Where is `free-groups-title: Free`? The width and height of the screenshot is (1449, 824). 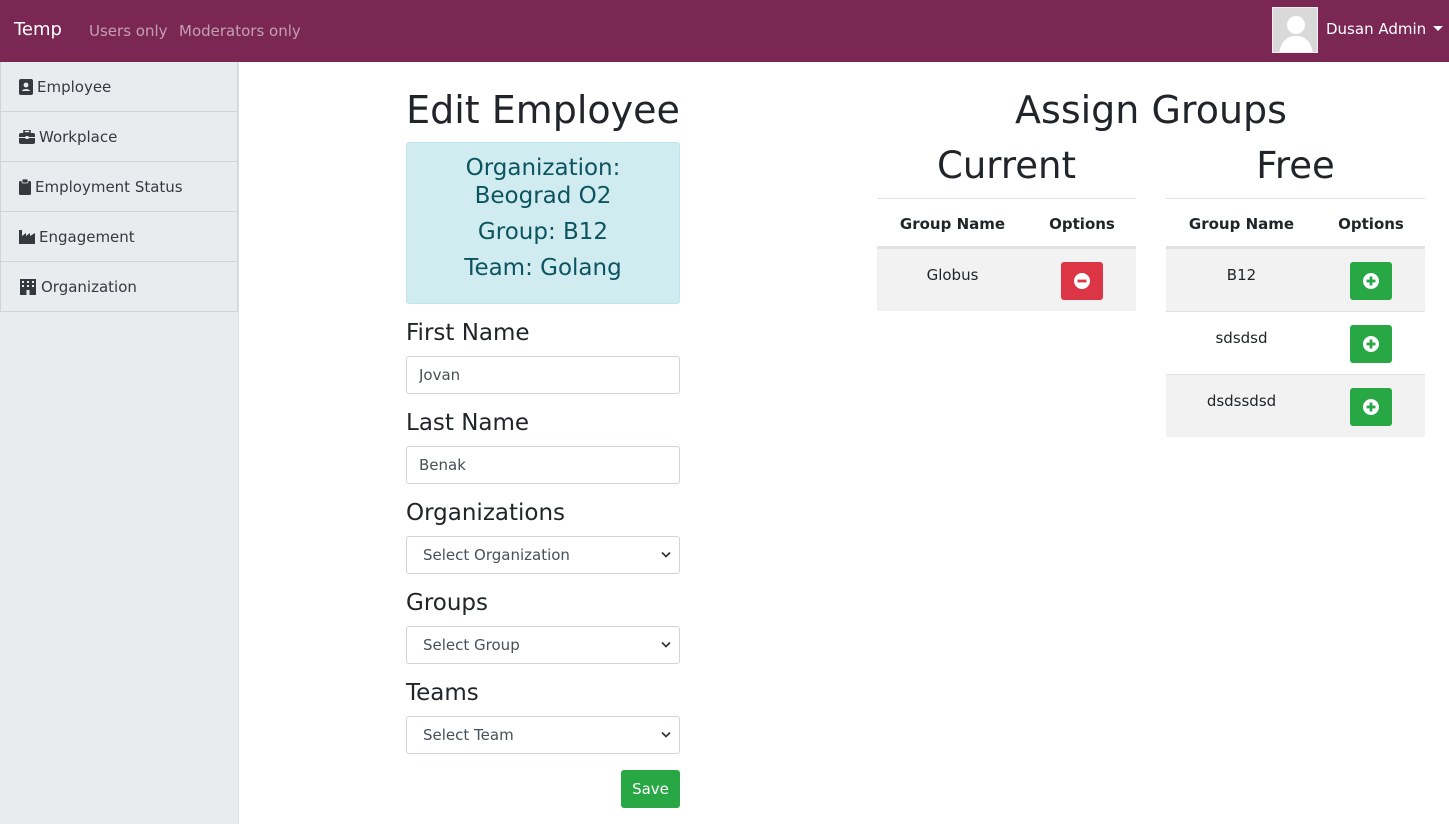 free-groups-title: Free is located at coordinates (1295, 165).